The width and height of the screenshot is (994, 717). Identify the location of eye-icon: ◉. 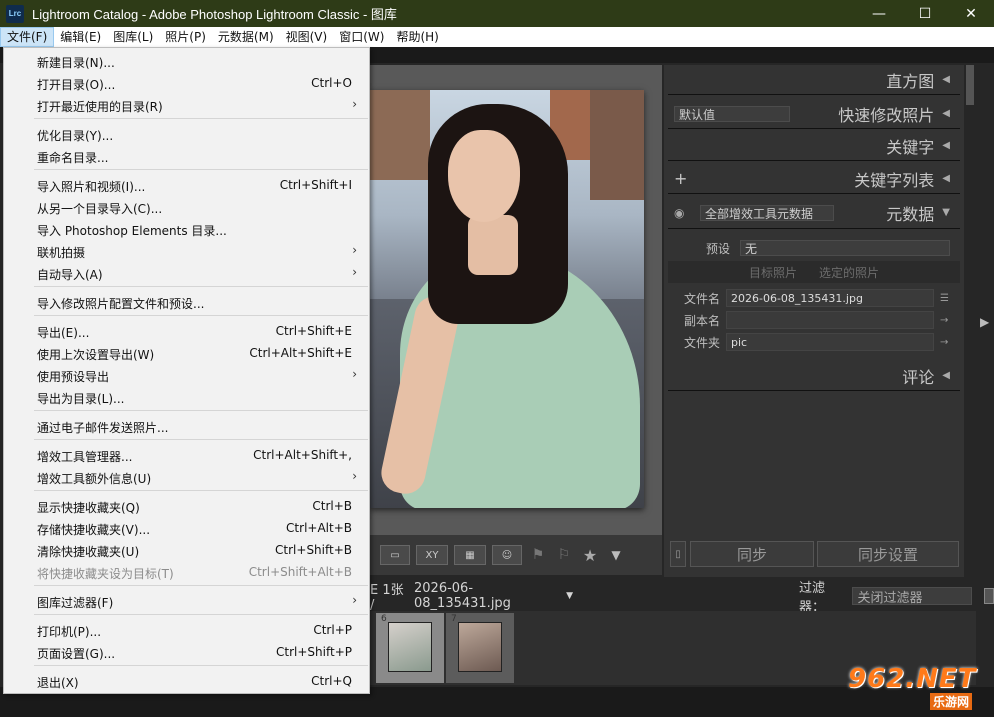
(679, 213).